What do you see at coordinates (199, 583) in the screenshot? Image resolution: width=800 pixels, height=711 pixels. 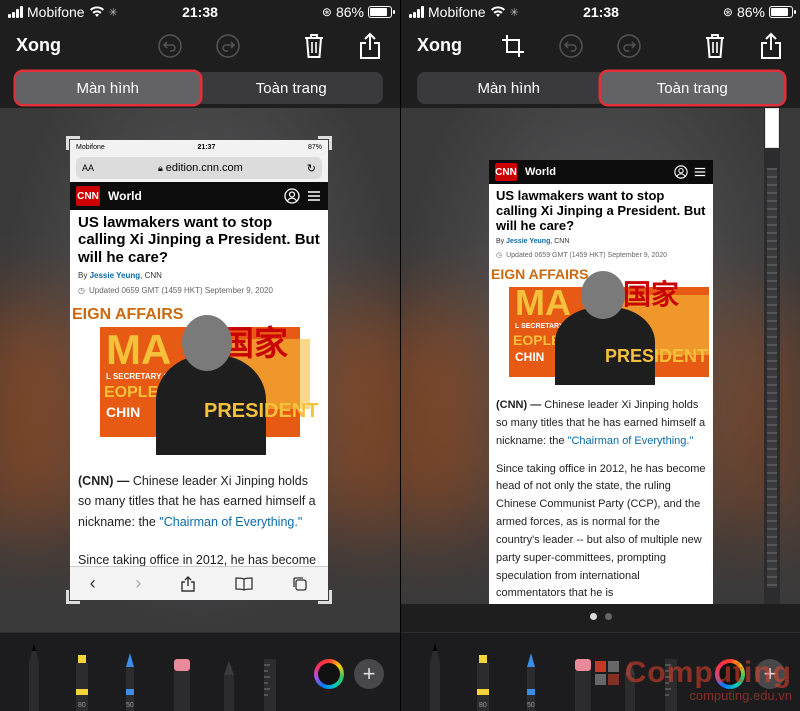 I see `safari-toolbar: ‹ ›` at bounding box center [199, 583].